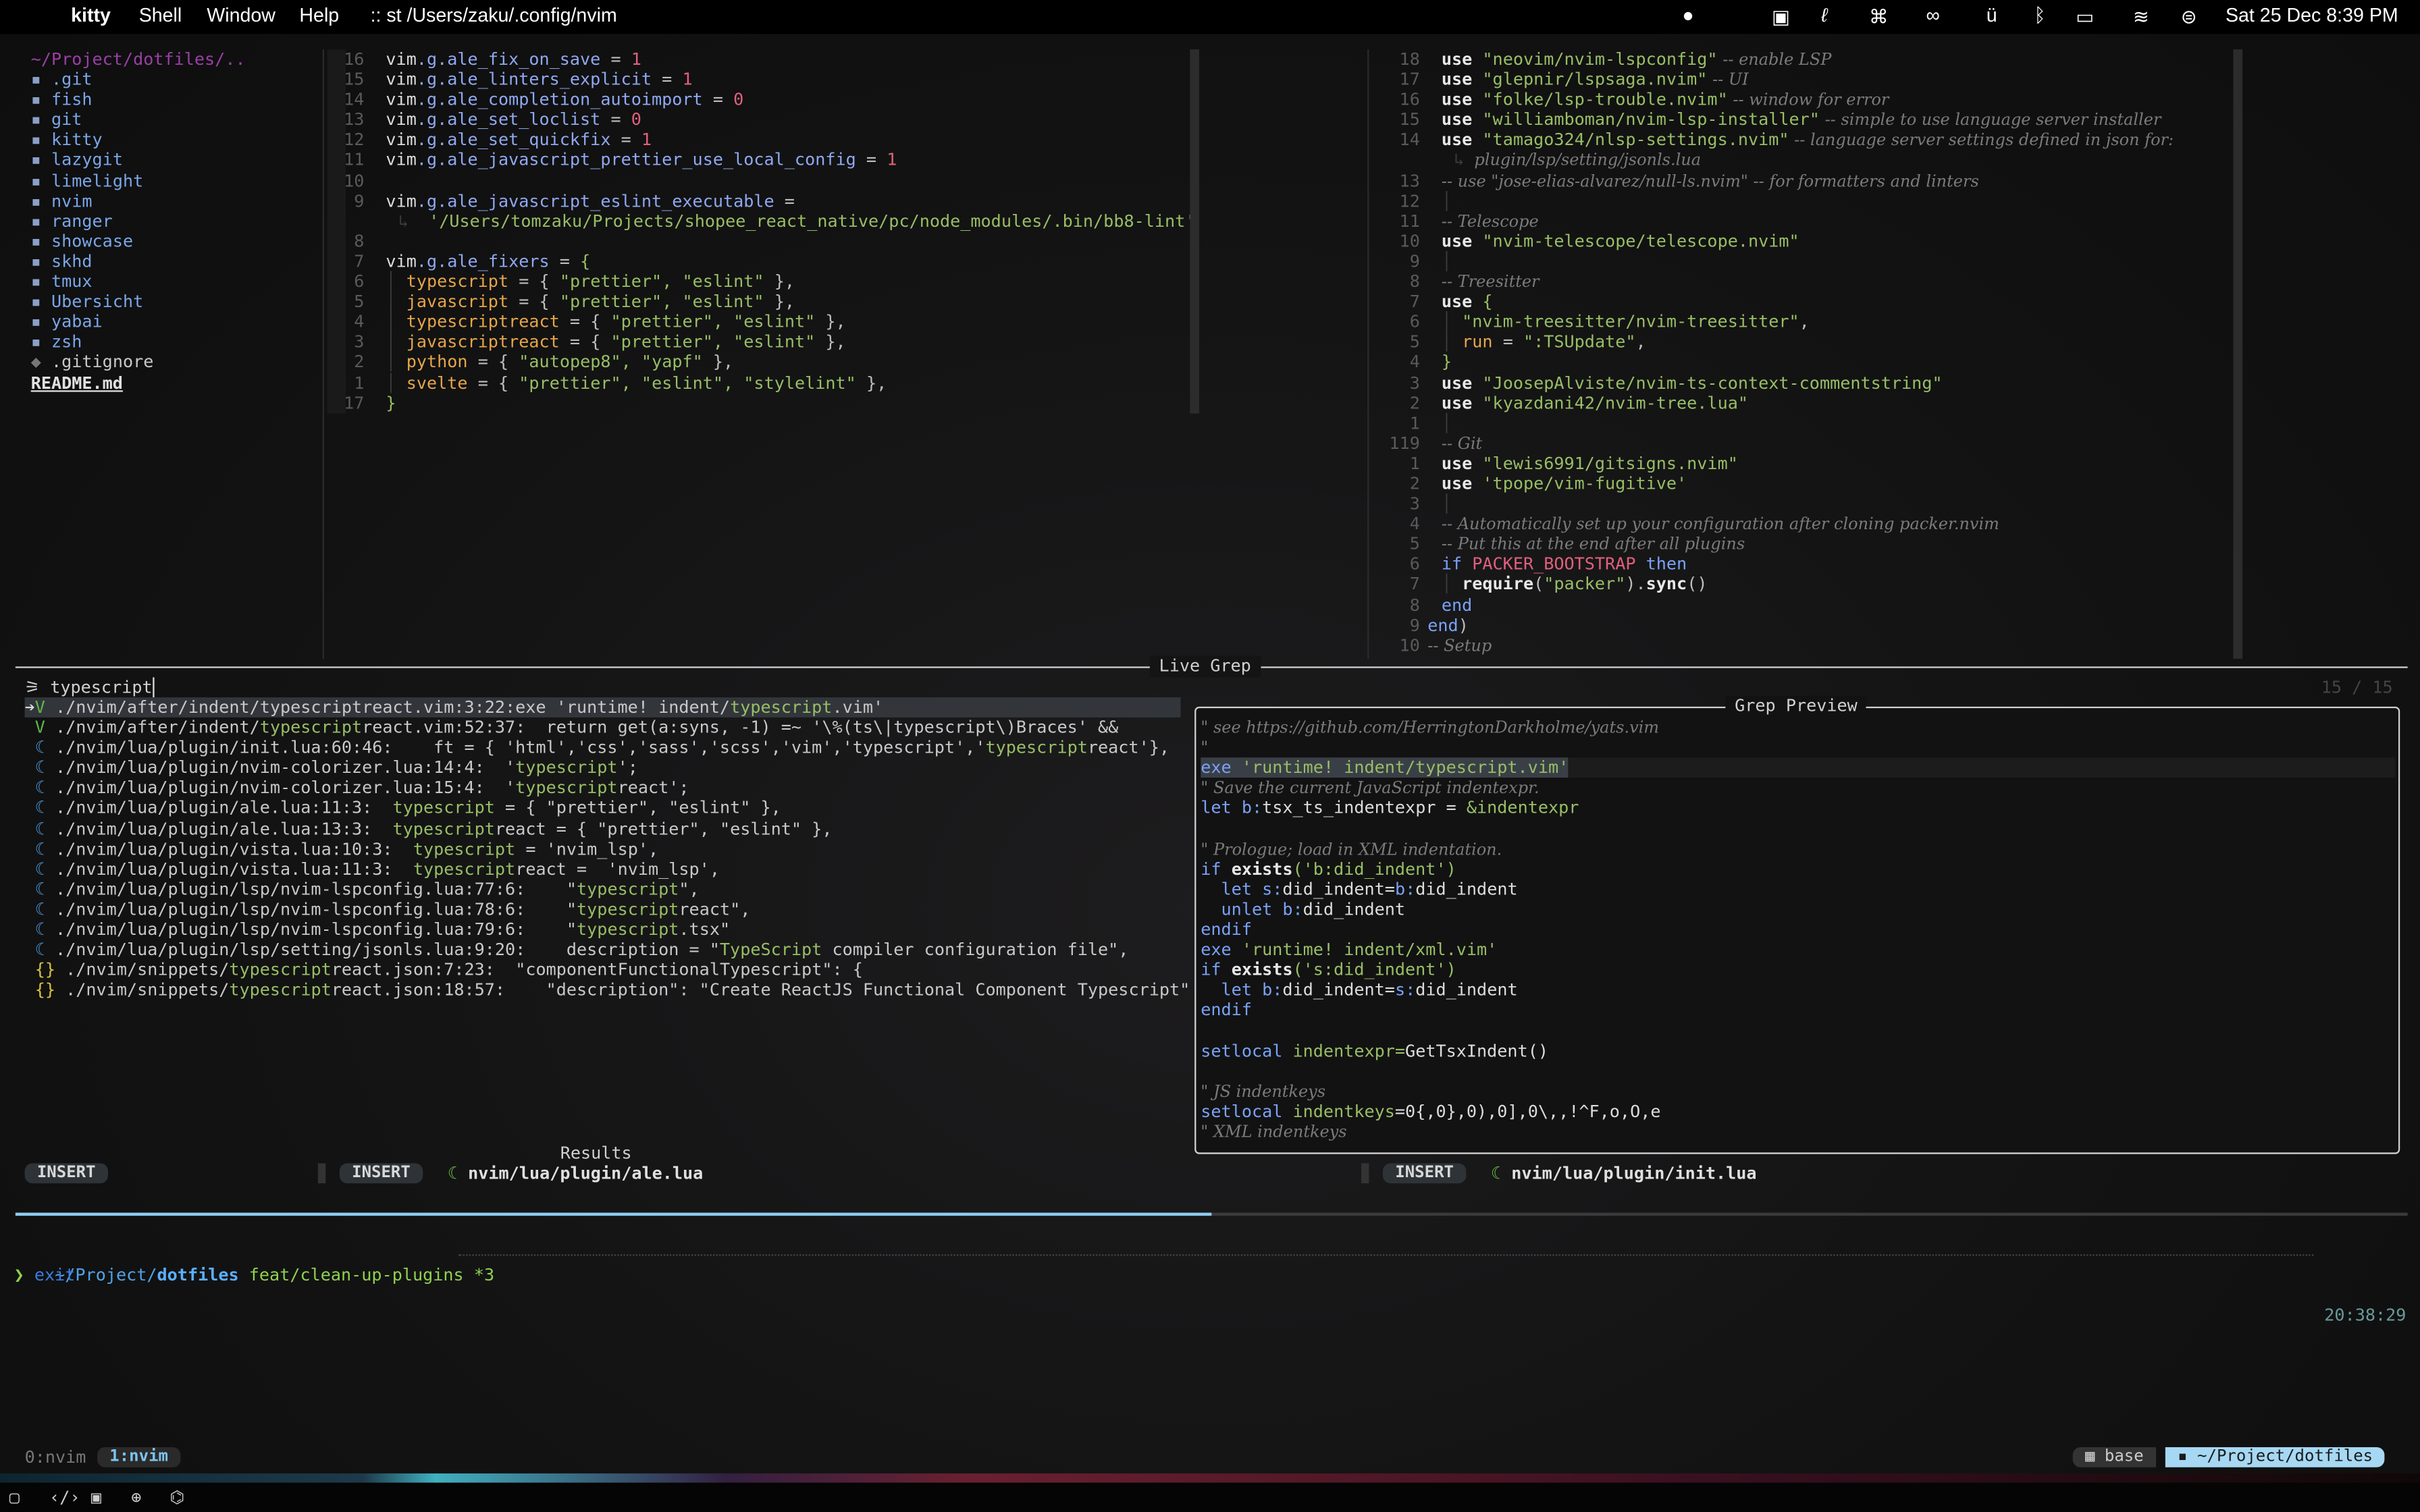 The image size is (2420, 1512). What do you see at coordinates (2040, 15) in the screenshot?
I see `bluetooth-icon: ᛒ` at bounding box center [2040, 15].